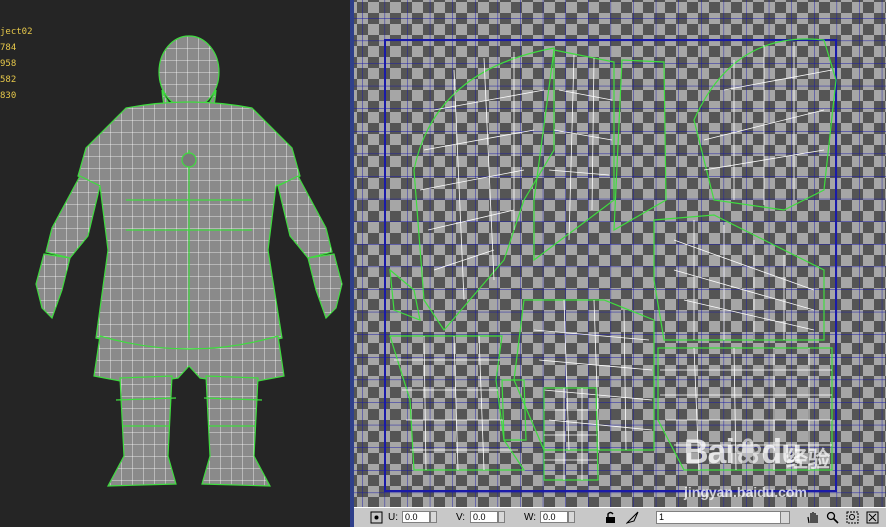  What do you see at coordinates (141, 431) in the screenshot?
I see `mesh-left-boot` at bounding box center [141, 431].